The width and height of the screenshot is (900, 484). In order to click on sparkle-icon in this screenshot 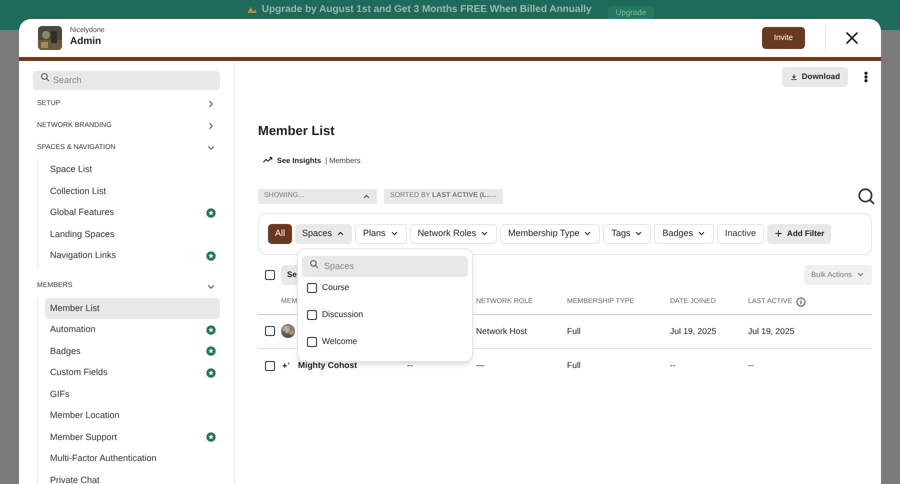, I will do `click(286, 365)`.